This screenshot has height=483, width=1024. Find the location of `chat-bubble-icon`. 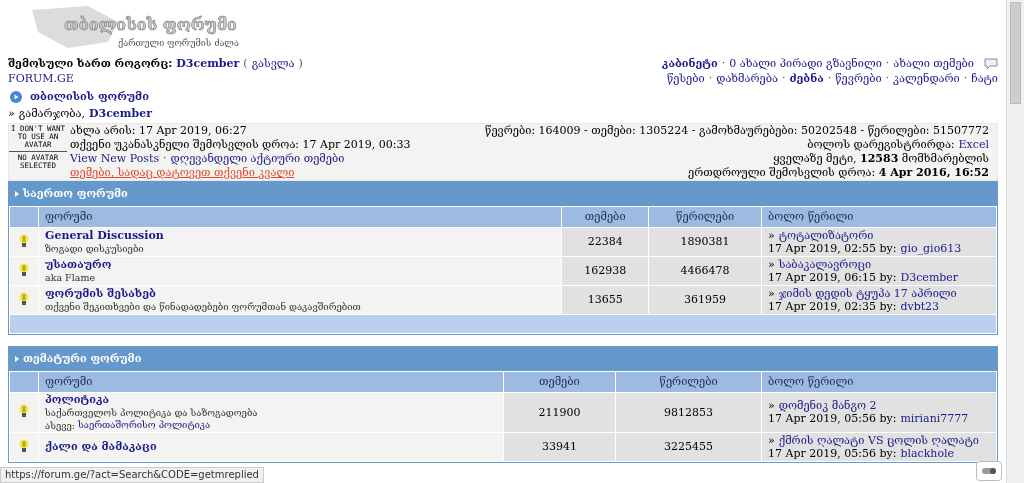

chat-bubble-icon is located at coordinates (991, 64).